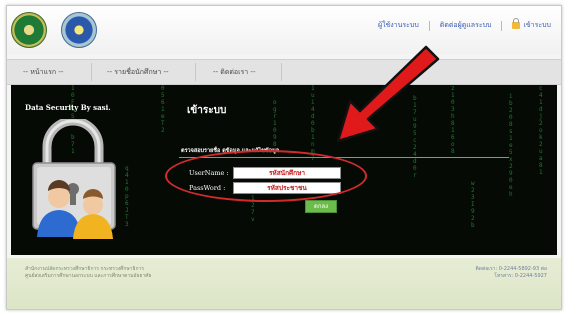 Image resolution: width=566 pixels, height=313 pixels. Describe the element at coordinates (266, 176) in the screenshot. I see `highlight-ellipse` at that location.